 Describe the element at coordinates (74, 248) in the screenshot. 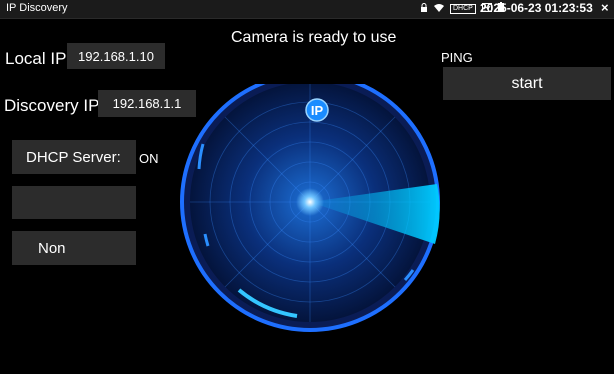

I see `mode-button: Non` at that location.